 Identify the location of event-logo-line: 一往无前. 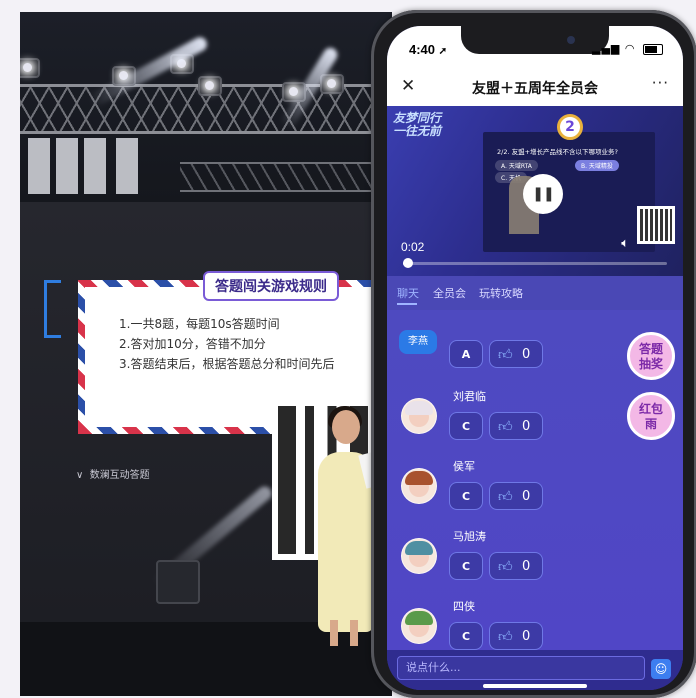
(417, 131).